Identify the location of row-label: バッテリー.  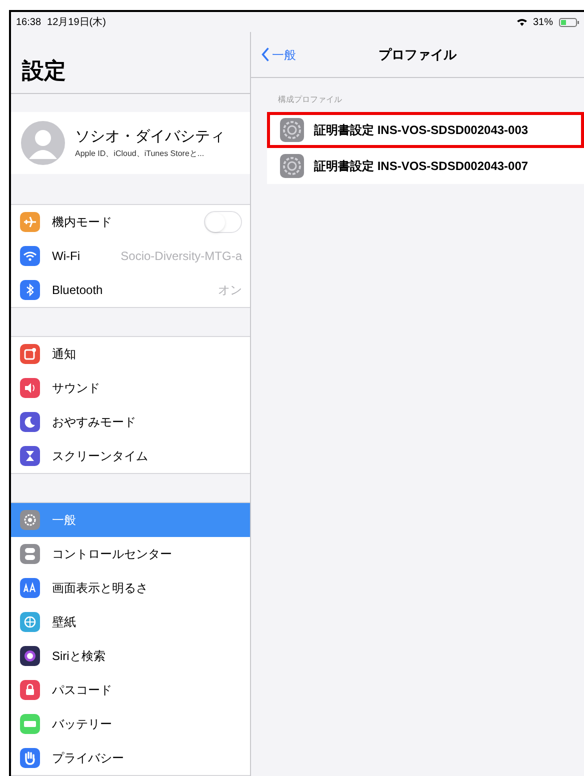
(82, 724).